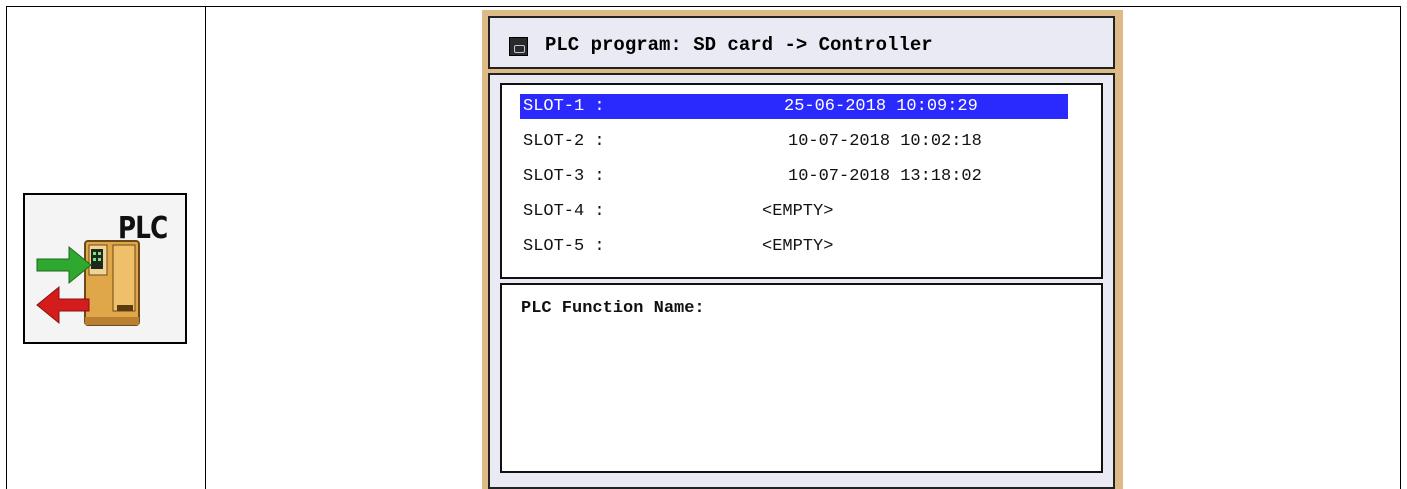  What do you see at coordinates (205, 247) in the screenshot?
I see `table-column-divider` at bounding box center [205, 247].